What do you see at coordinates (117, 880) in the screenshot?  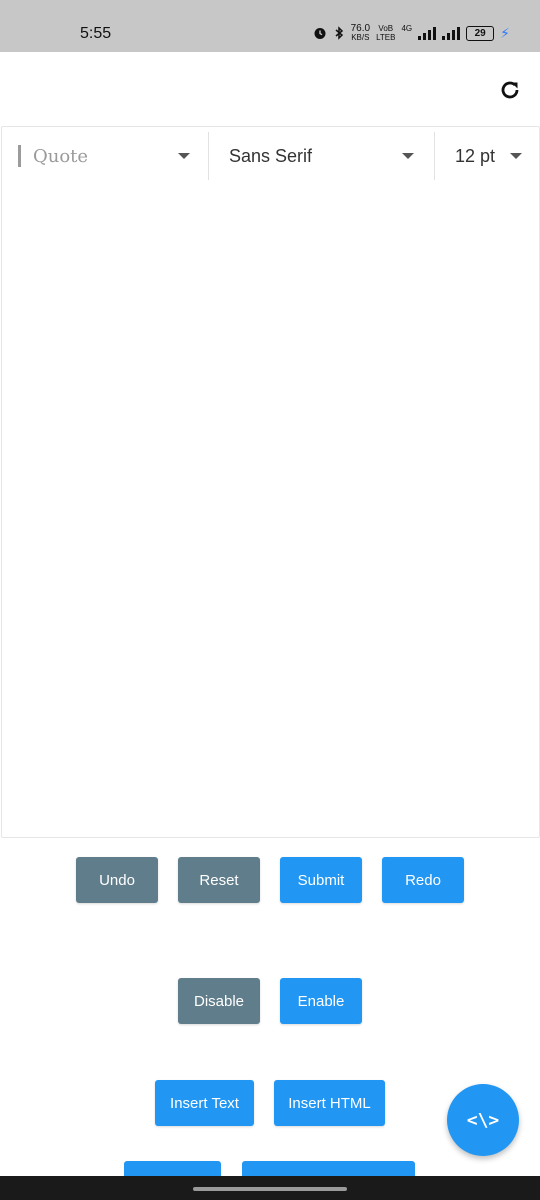 I see `undo-button: Undo` at bounding box center [117, 880].